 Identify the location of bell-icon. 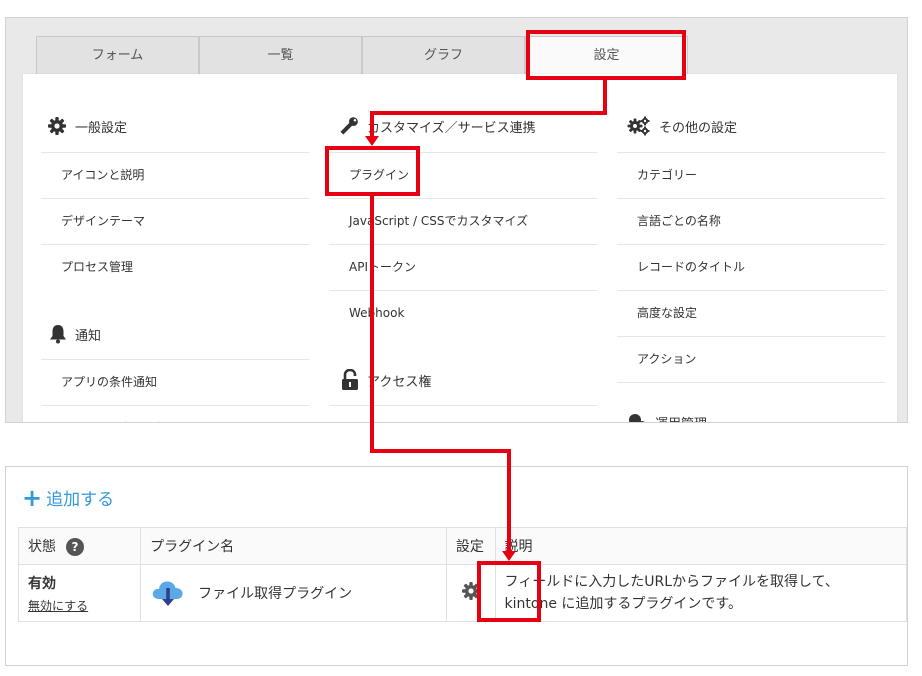
(58, 334).